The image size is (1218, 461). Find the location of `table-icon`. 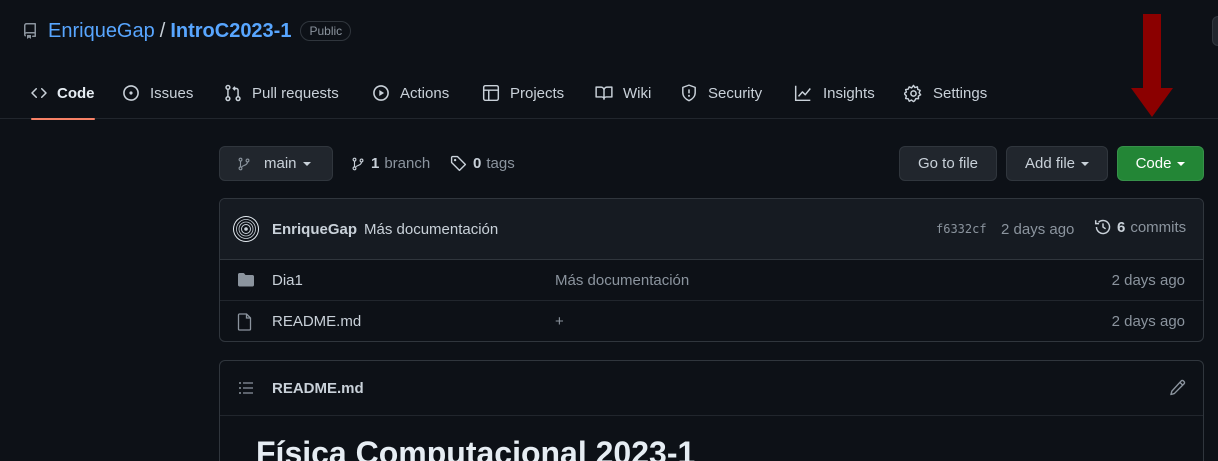

table-icon is located at coordinates (491, 93).